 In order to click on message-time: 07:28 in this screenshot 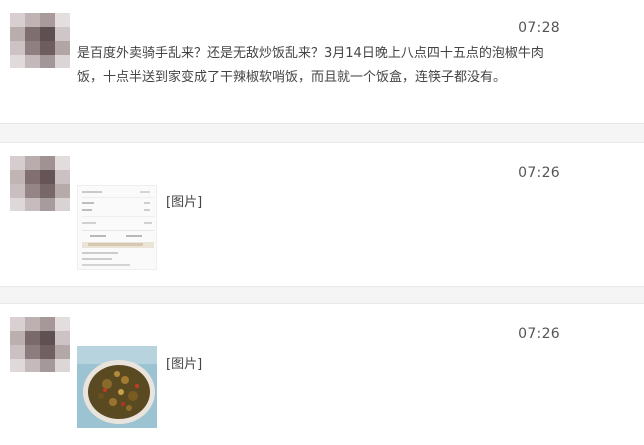, I will do `click(539, 28)`.